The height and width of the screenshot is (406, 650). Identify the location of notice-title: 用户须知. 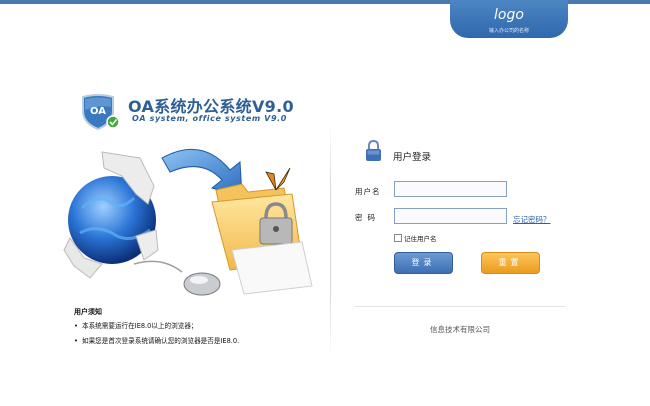
(88, 312).